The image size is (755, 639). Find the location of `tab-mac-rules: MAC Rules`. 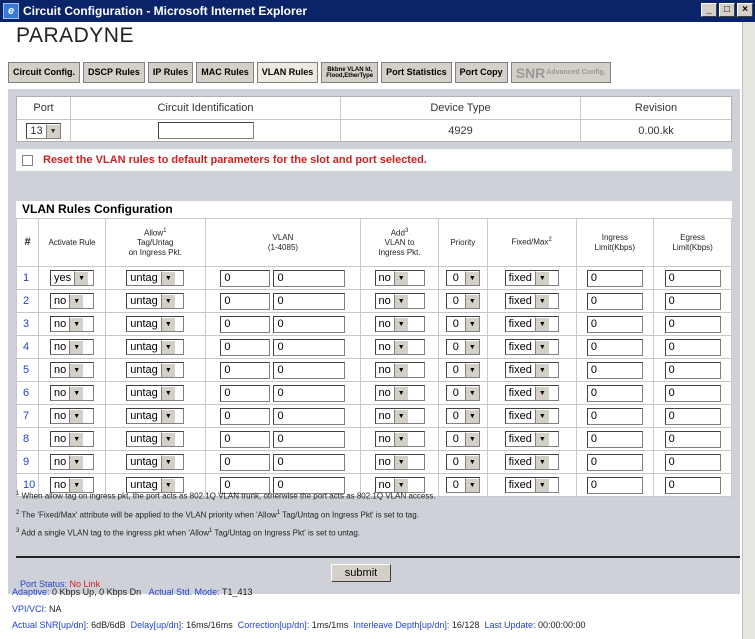

tab-mac-rules: MAC Rules is located at coordinates (225, 72).